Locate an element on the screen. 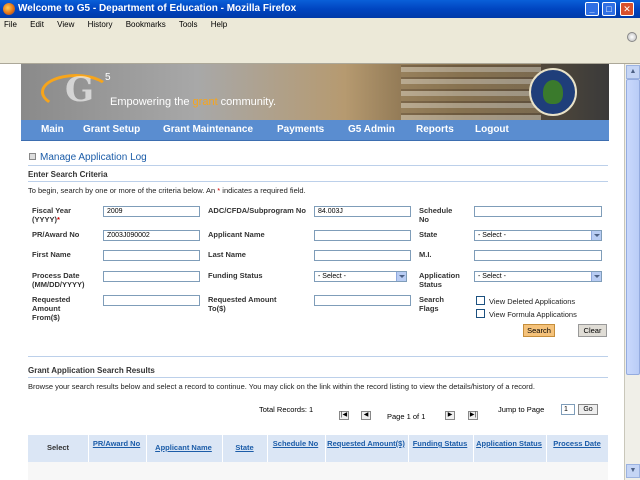 The width and height of the screenshot is (640, 480). col-select: Select is located at coordinates (58, 447).